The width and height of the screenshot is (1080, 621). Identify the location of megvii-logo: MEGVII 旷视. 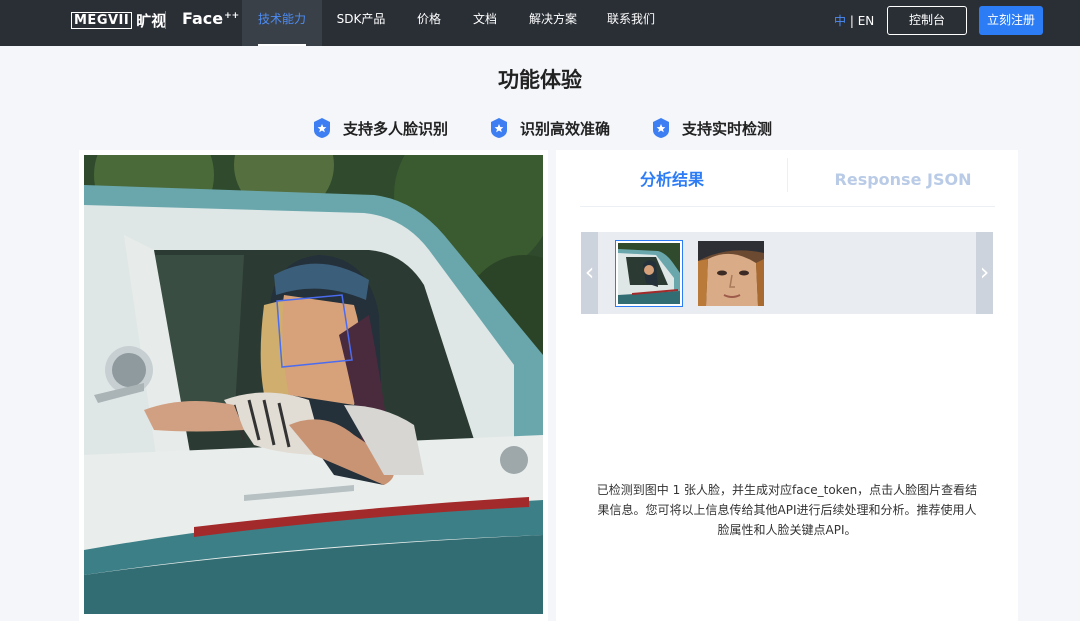
(118, 20).